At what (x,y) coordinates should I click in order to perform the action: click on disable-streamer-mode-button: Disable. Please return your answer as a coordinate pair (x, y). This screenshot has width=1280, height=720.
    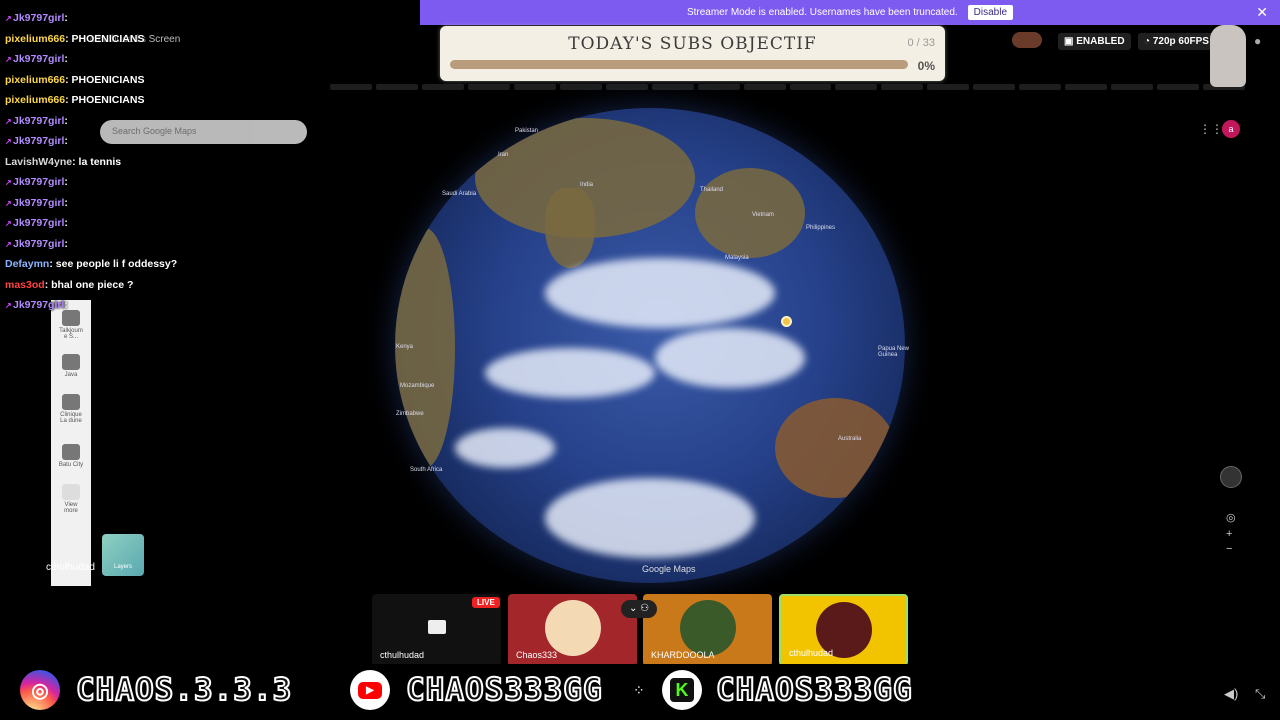
    Looking at the image, I should click on (990, 12).